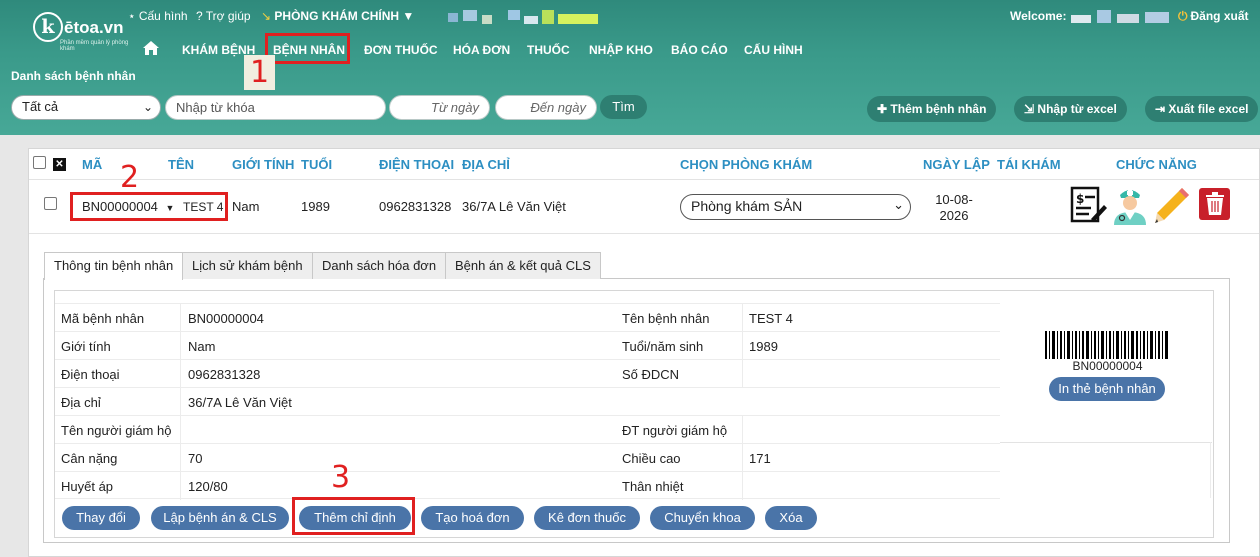 This screenshot has width=1260, height=557. I want to click on nav-hoa-don: HÓA ĐƠN, so click(481, 50).